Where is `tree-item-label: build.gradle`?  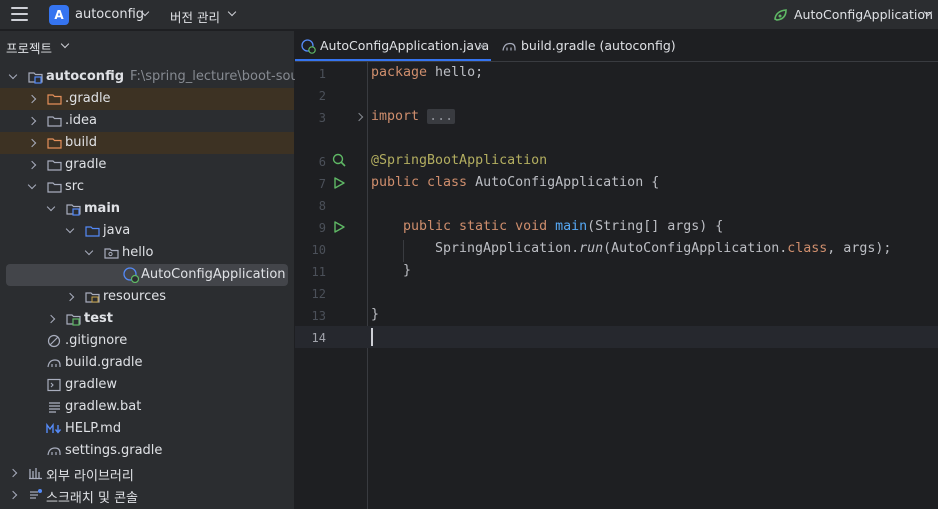
tree-item-label: build.gradle is located at coordinates (104, 362).